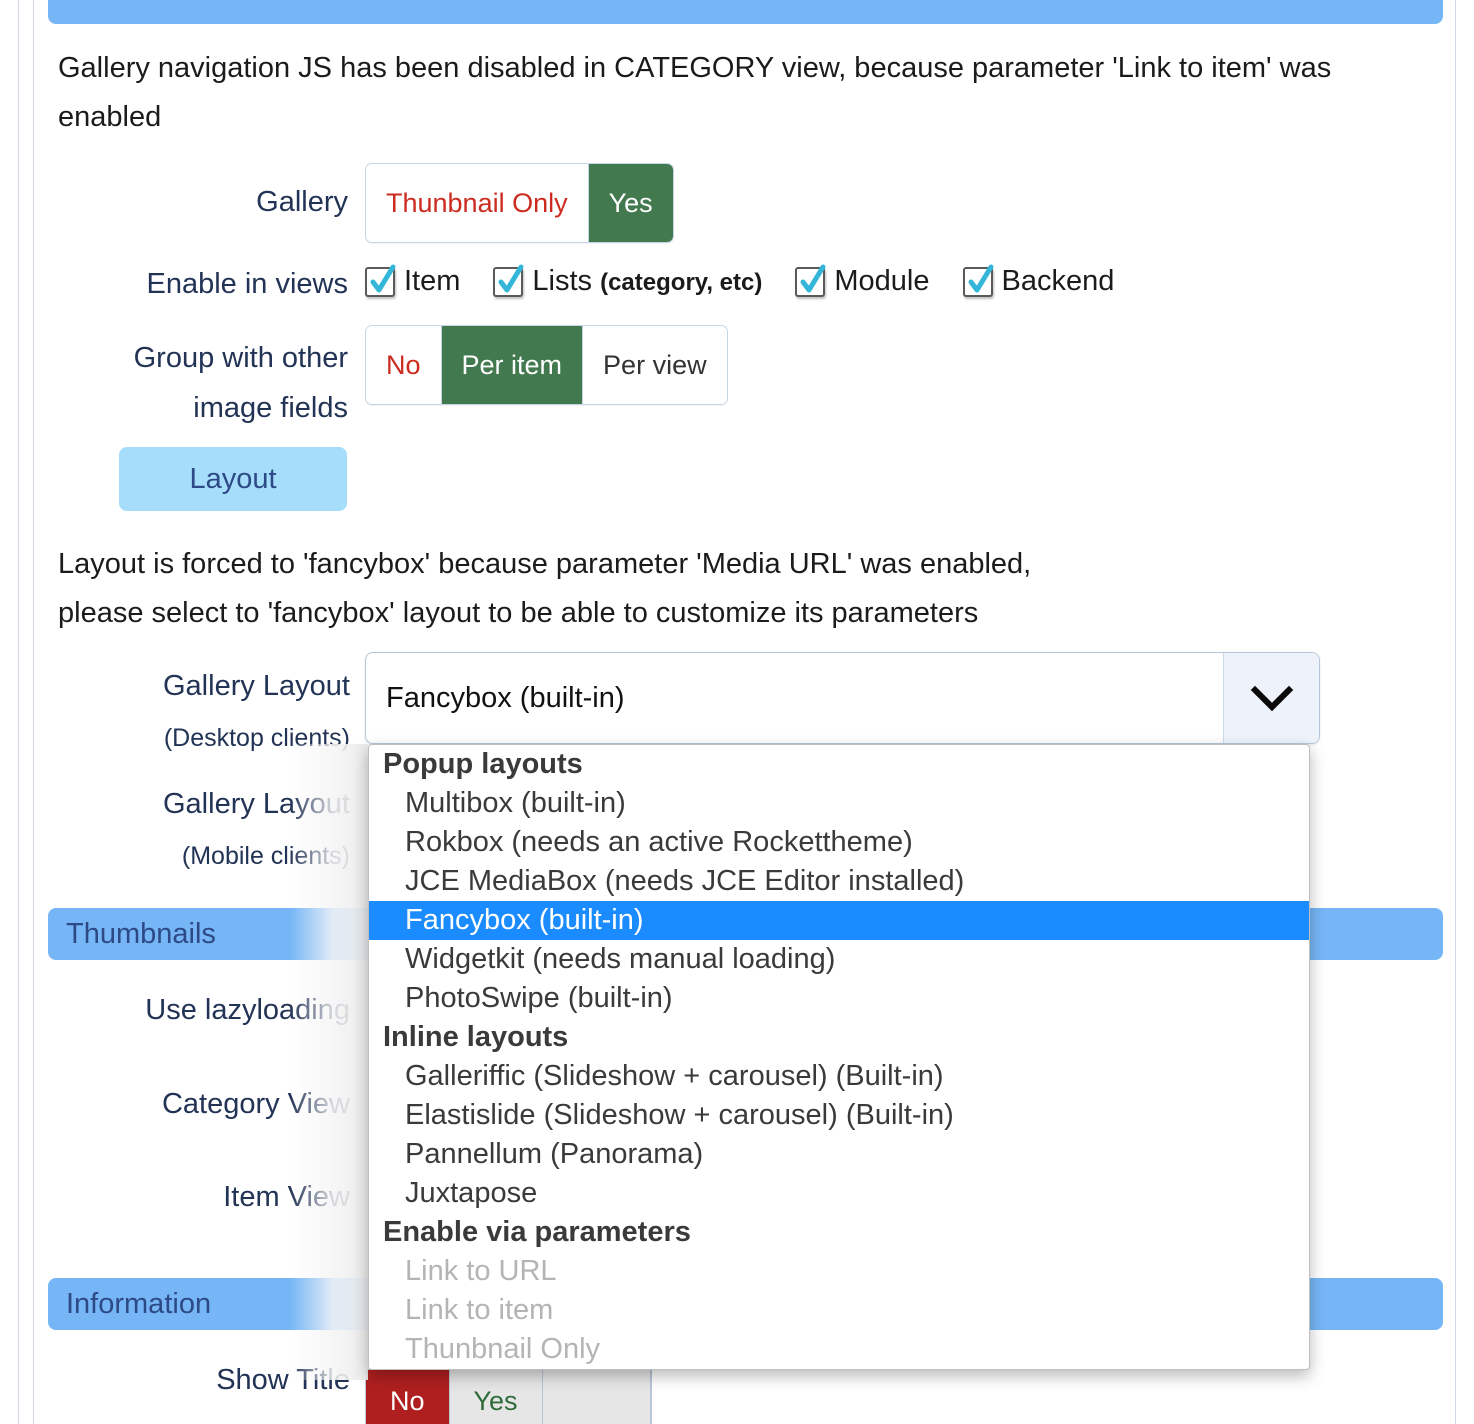  I want to click on checkbox-module-label: Module, so click(882, 281).